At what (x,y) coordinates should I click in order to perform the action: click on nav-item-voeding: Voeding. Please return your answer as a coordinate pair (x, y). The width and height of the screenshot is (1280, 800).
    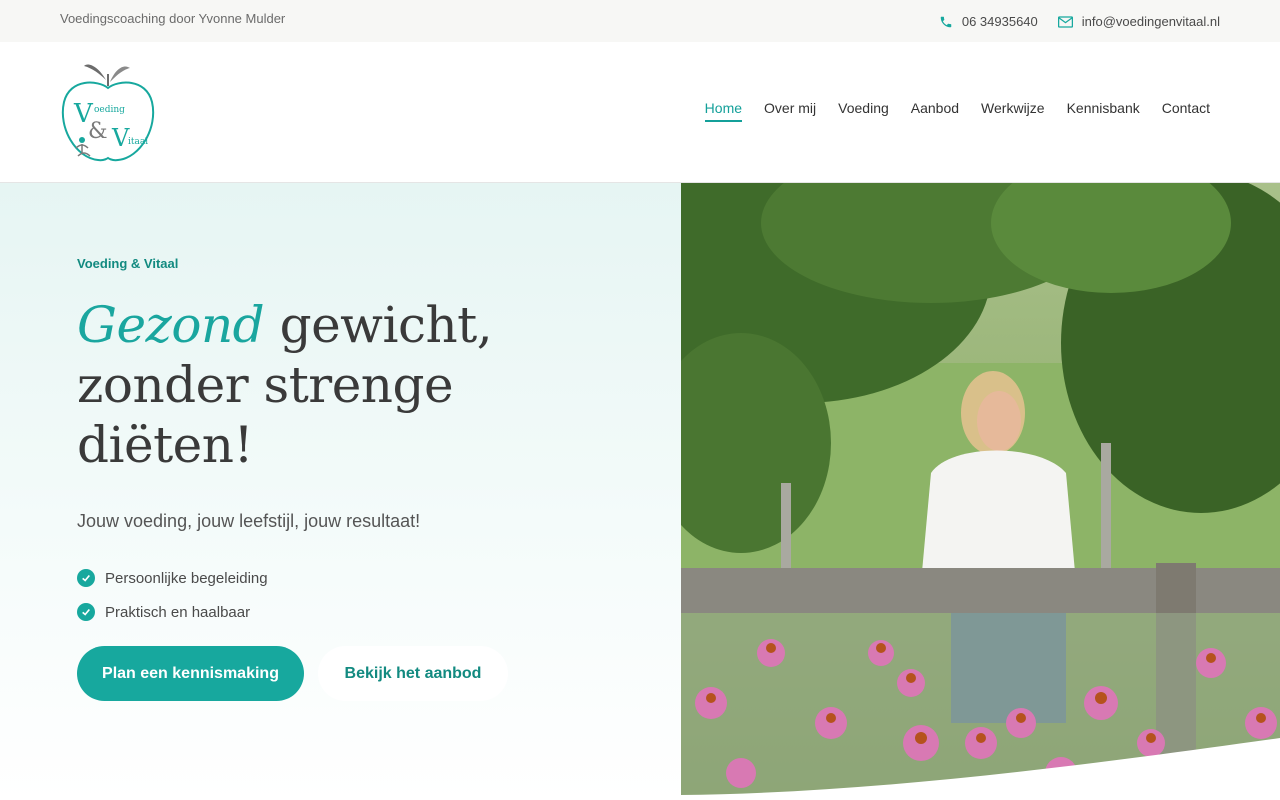
    Looking at the image, I should click on (863, 111).